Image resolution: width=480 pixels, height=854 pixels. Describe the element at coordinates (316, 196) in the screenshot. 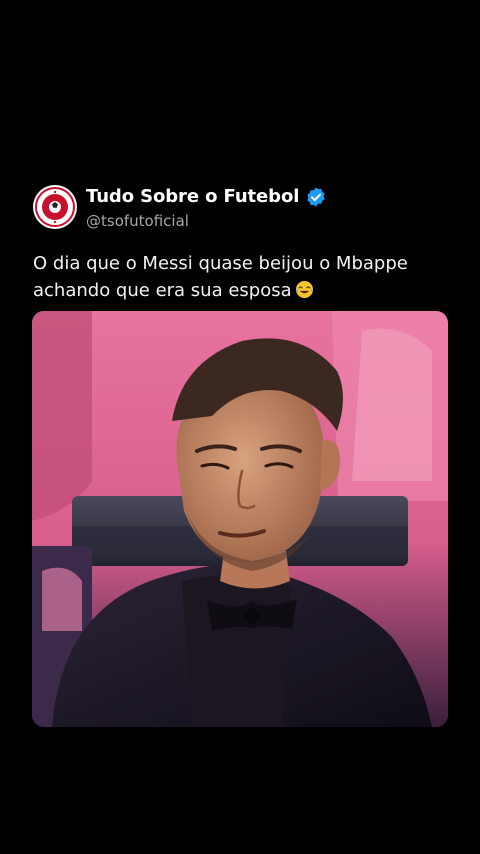

I see `verified-badge-icon` at that location.